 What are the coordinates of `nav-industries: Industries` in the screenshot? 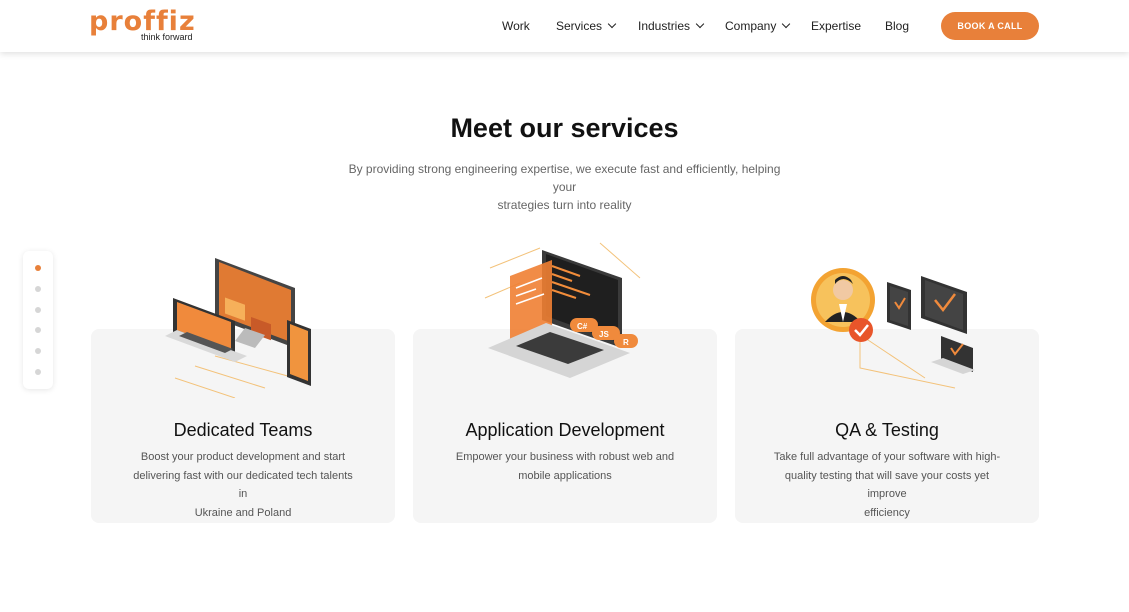 It's located at (671, 26).